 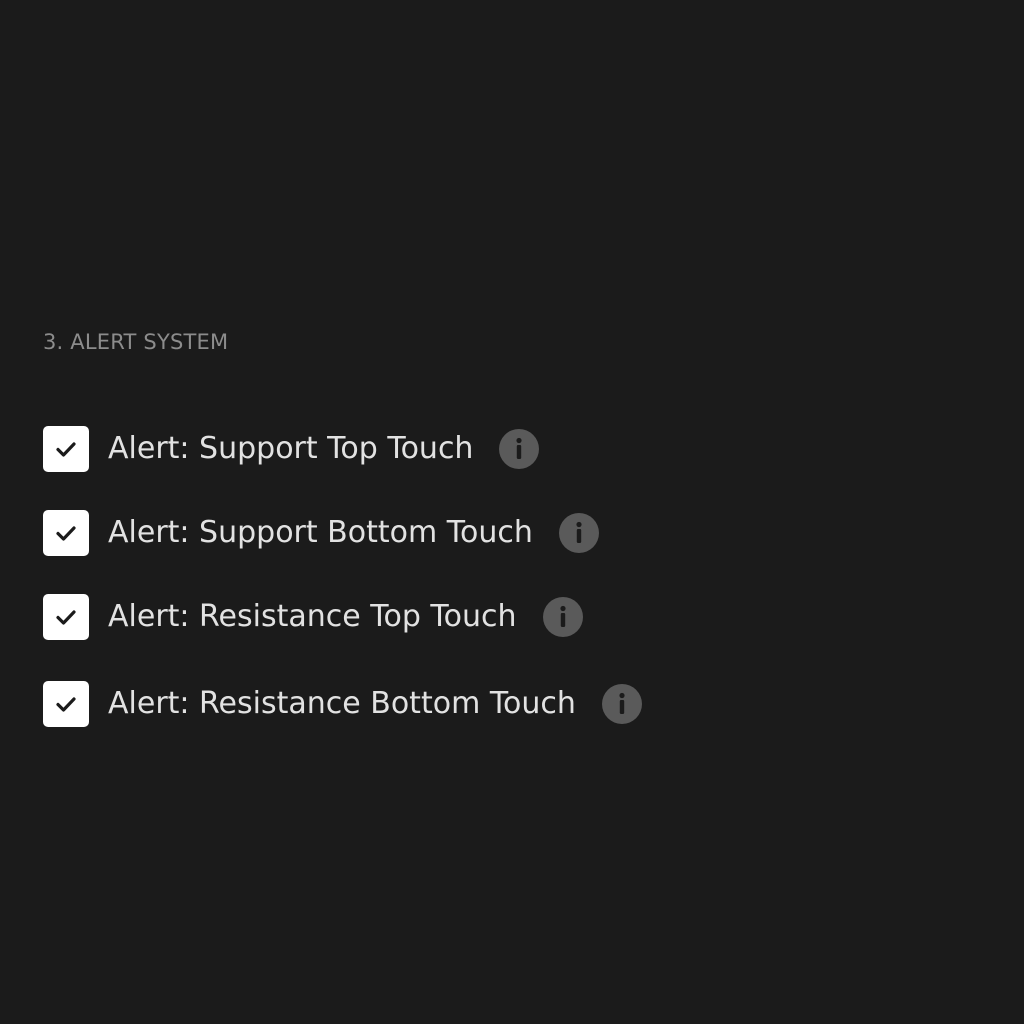 I want to click on alert-label: Alert: Support Top Touch, so click(x=291, y=448).